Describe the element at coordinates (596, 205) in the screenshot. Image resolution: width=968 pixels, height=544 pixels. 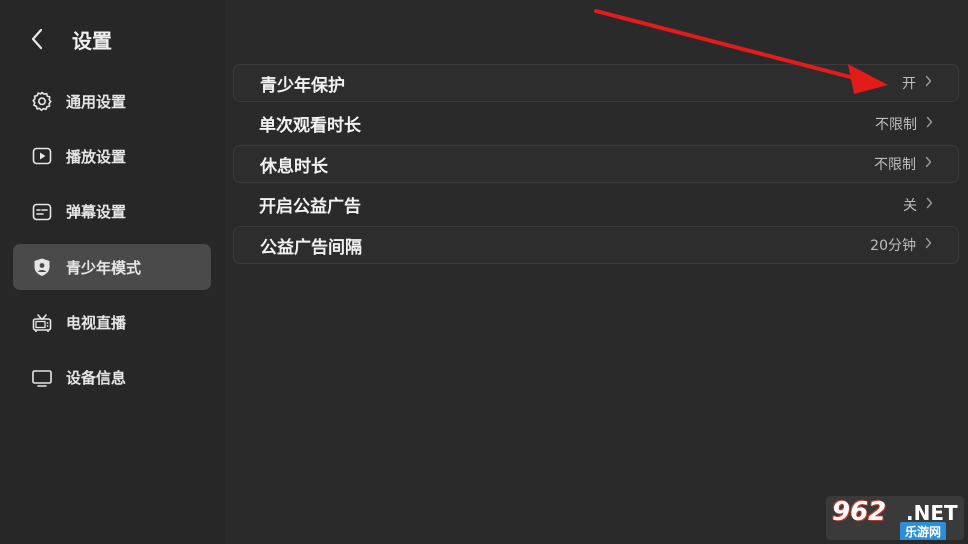
I see `setting-row-public-service-ads: 开启公益广告 关` at that location.